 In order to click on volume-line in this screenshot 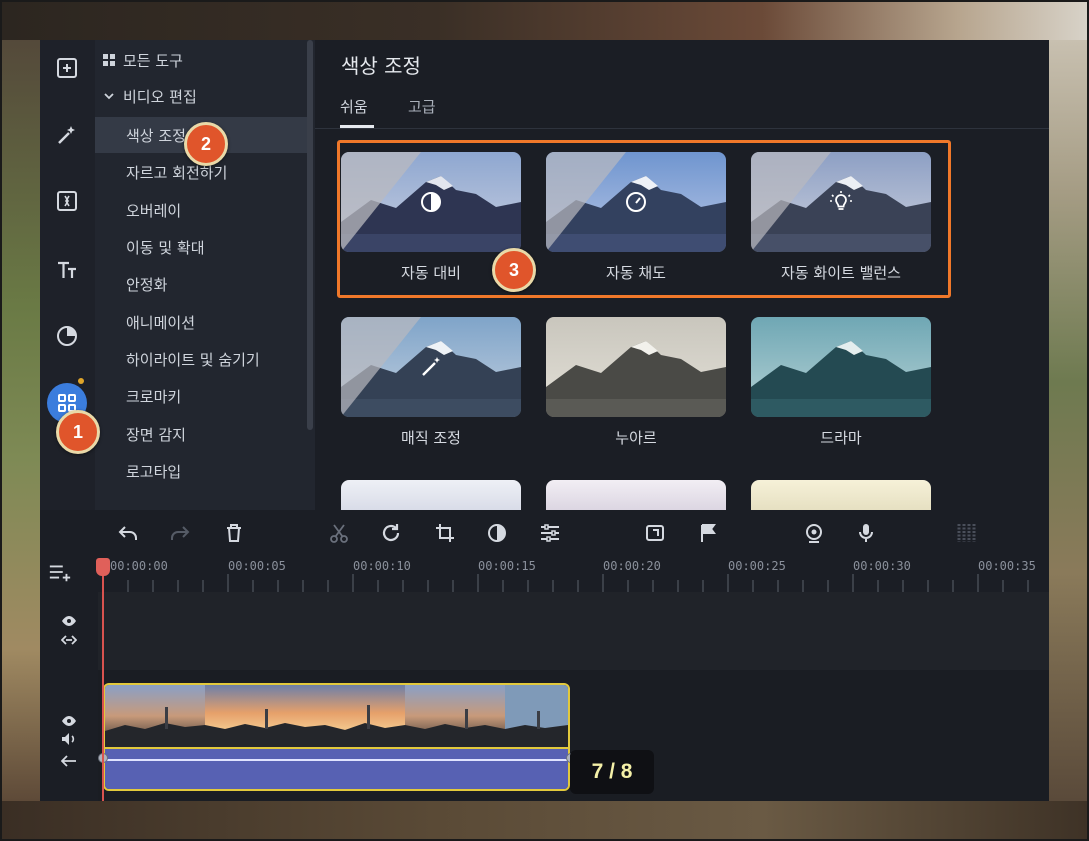, I will do `click(336, 760)`.